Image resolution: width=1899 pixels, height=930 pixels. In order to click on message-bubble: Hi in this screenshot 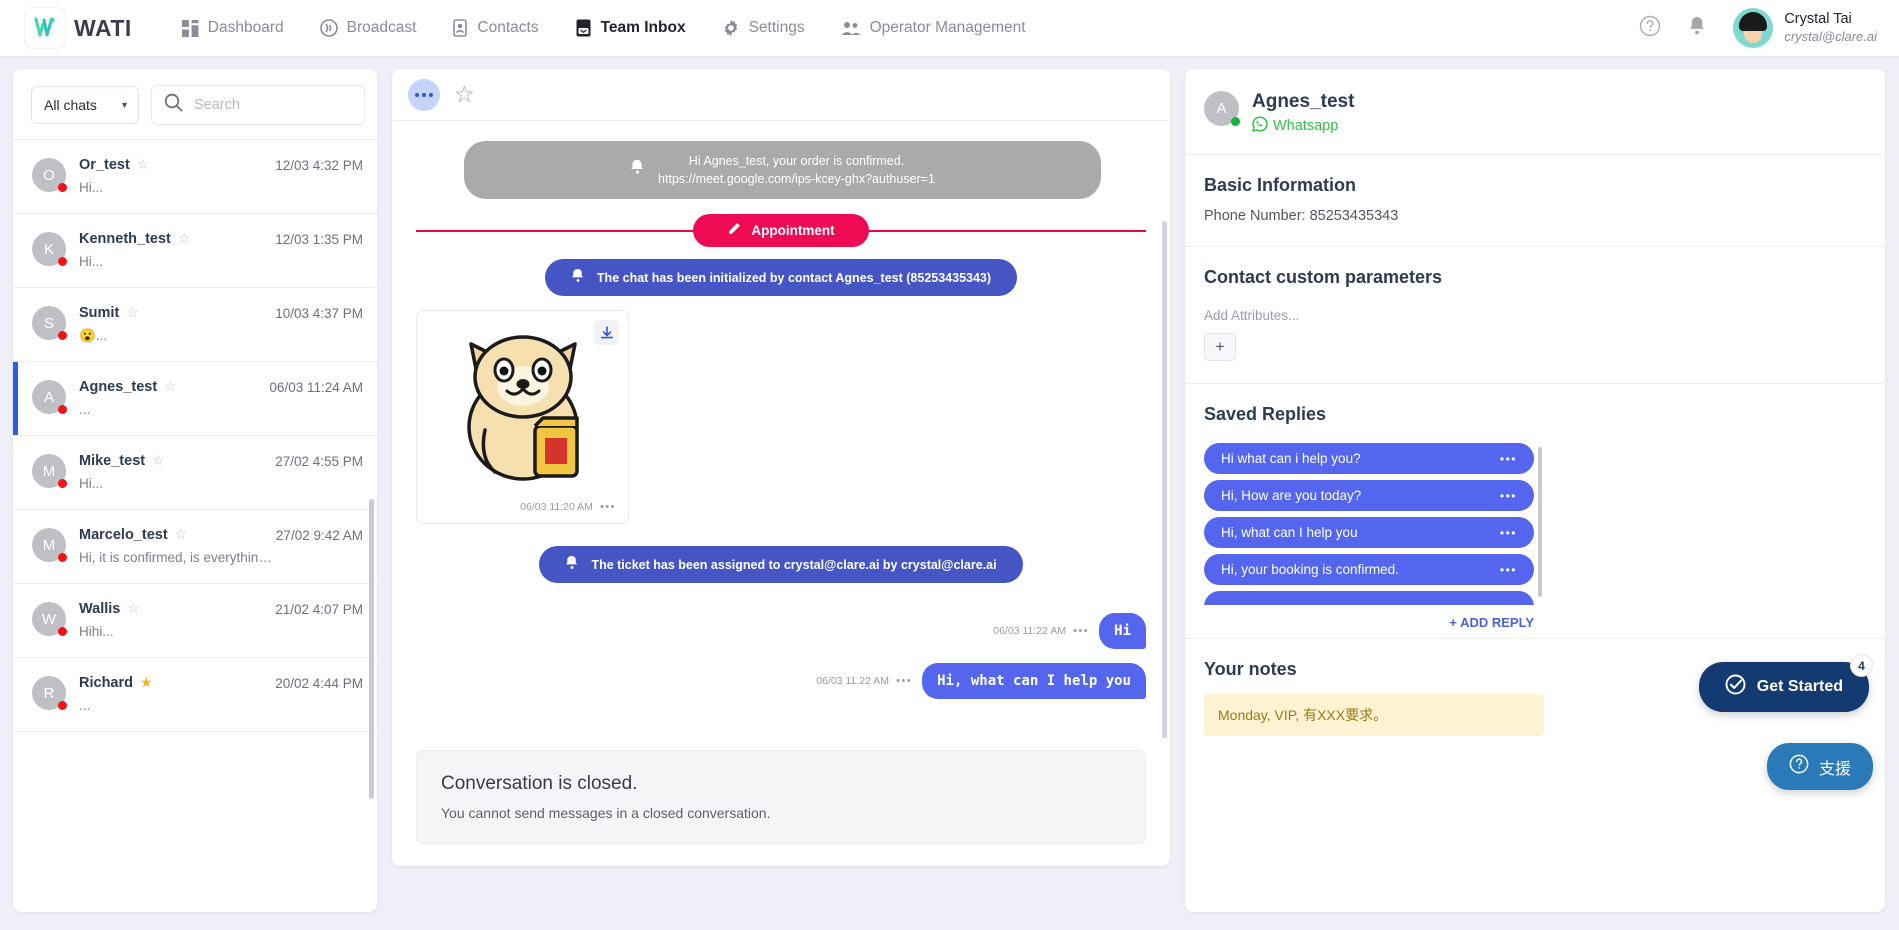, I will do `click(1122, 631)`.